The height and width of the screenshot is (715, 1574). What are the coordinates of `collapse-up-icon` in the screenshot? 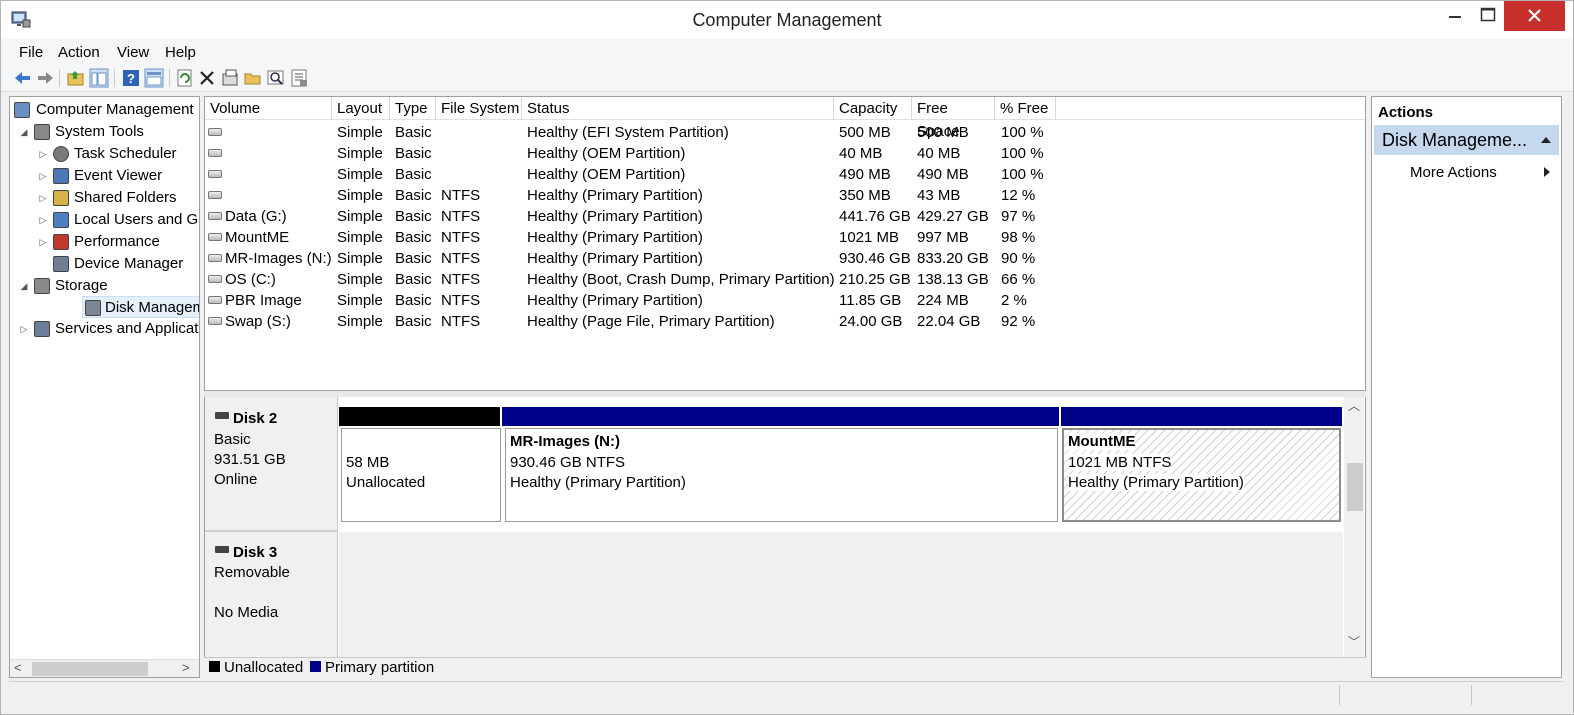 It's located at (1546, 140).